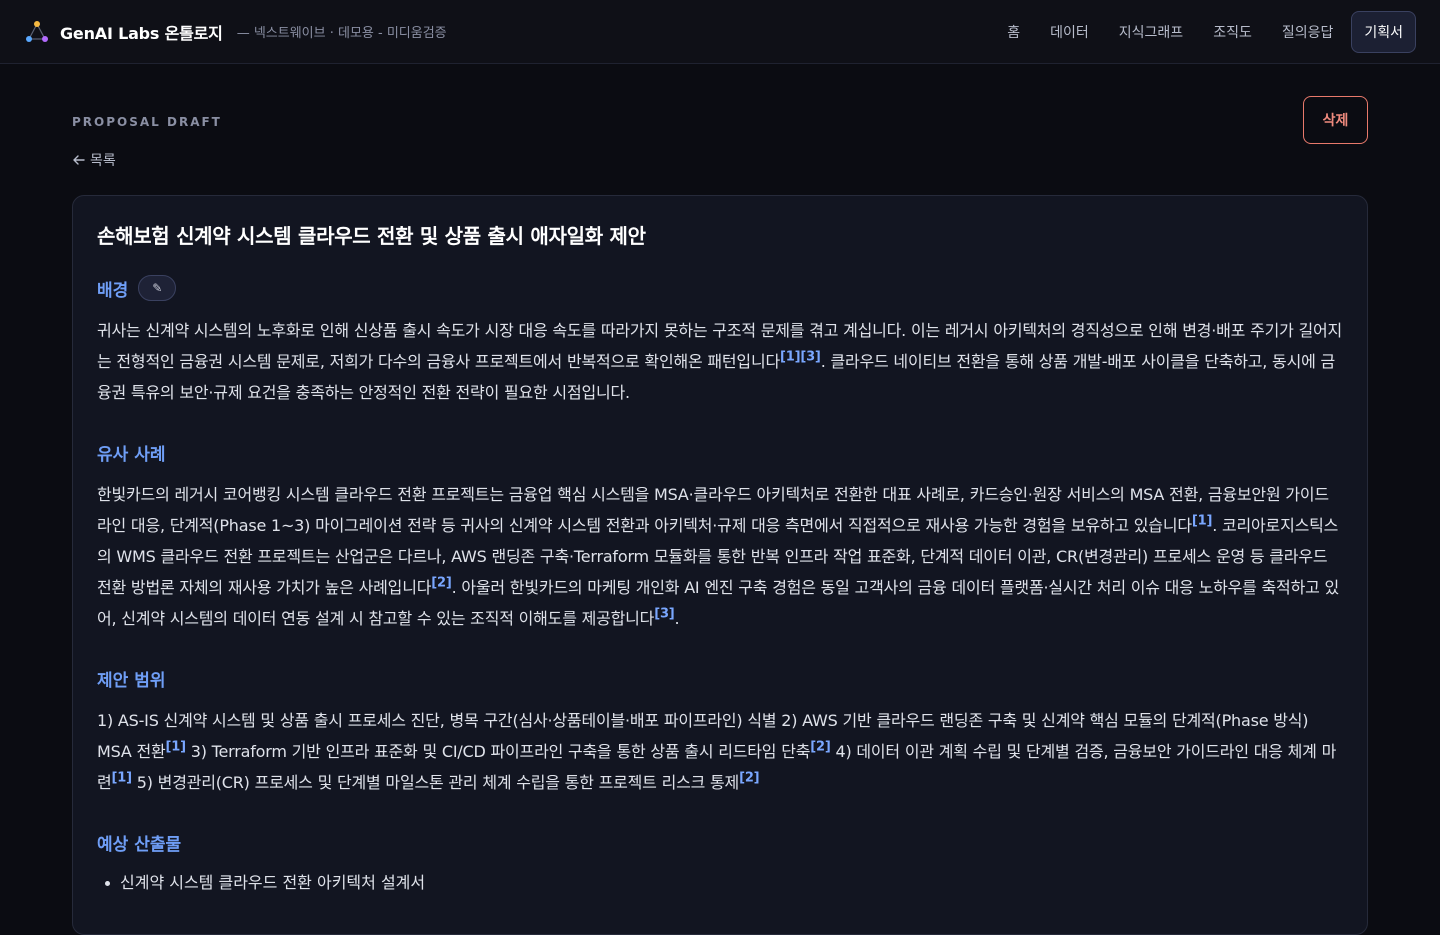  Describe the element at coordinates (720, 288) in the screenshot. I see `section-background-header: 배경 ✎` at that location.